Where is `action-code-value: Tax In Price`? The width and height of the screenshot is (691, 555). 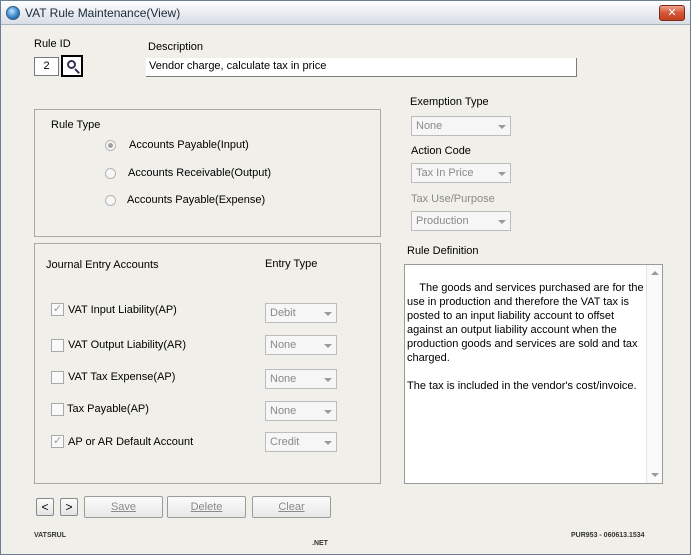
action-code-value: Tax In Price is located at coordinates (445, 173).